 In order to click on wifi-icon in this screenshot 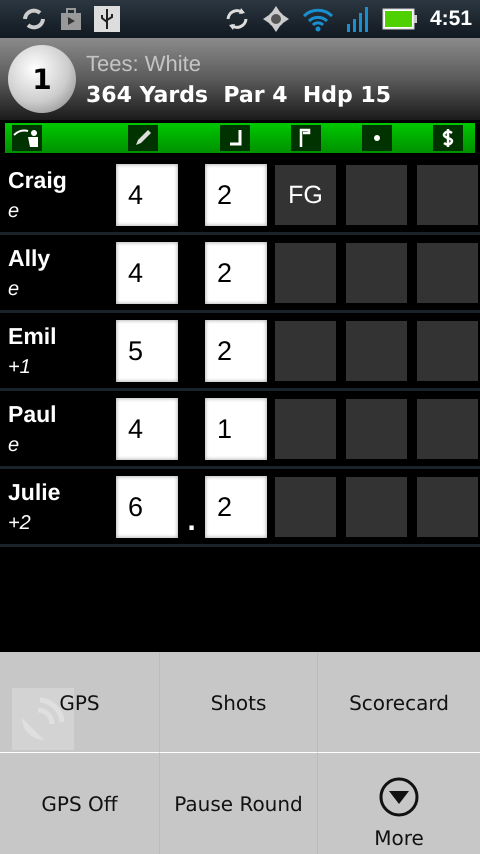, I will do `click(318, 19)`.